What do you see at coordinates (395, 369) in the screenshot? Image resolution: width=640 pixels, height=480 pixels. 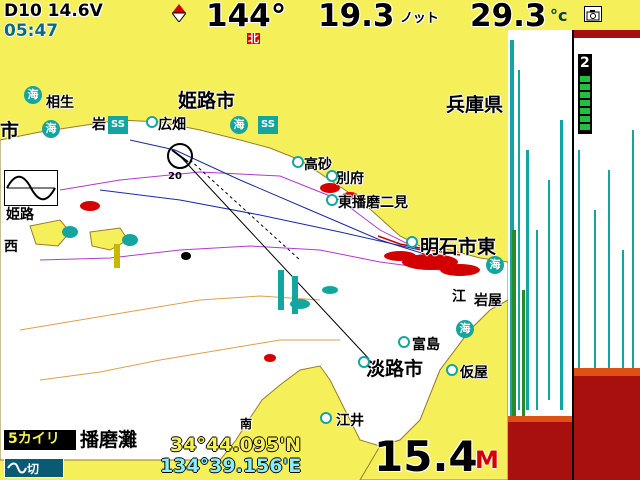 I see `map-label-awaji: 淡路市` at bounding box center [395, 369].